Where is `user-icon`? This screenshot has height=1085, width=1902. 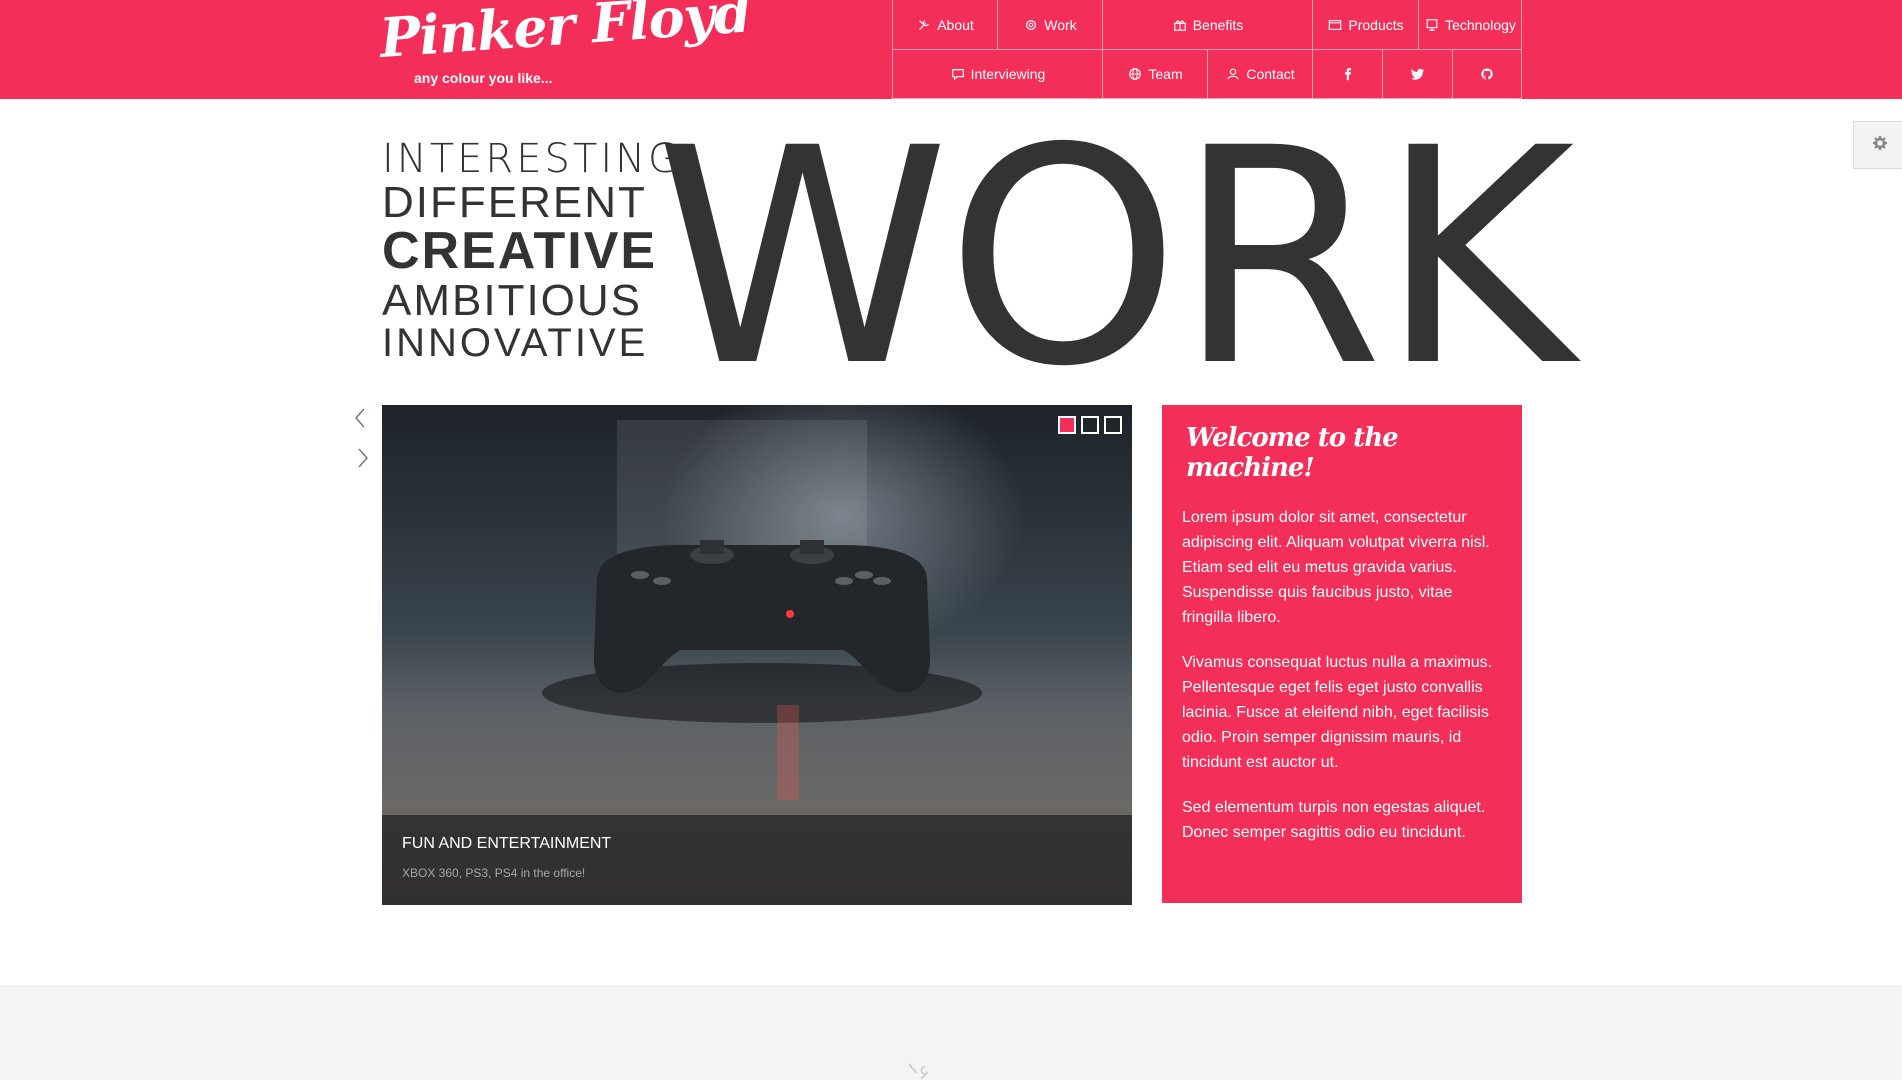
user-icon is located at coordinates (1233, 74).